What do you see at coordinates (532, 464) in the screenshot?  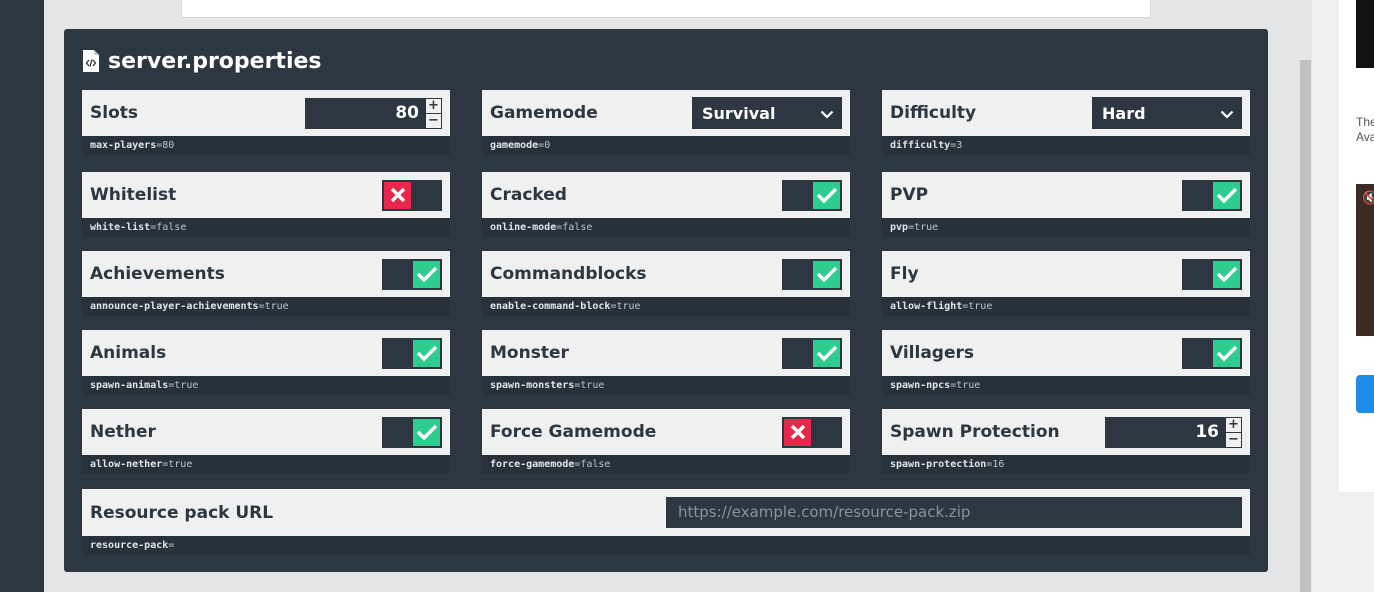 I see `property-key: force-gamemode` at bounding box center [532, 464].